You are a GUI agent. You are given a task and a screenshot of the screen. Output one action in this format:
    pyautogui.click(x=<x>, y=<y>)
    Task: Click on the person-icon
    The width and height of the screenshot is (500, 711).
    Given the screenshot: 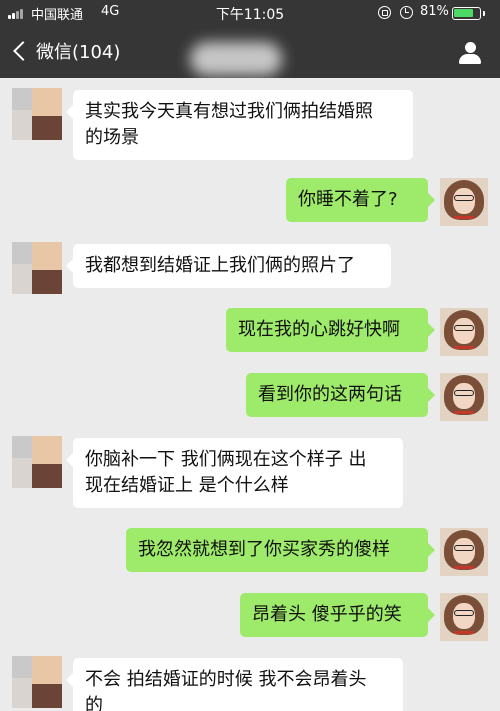 What is the action you would take?
    pyautogui.click(x=470, y=53)
    